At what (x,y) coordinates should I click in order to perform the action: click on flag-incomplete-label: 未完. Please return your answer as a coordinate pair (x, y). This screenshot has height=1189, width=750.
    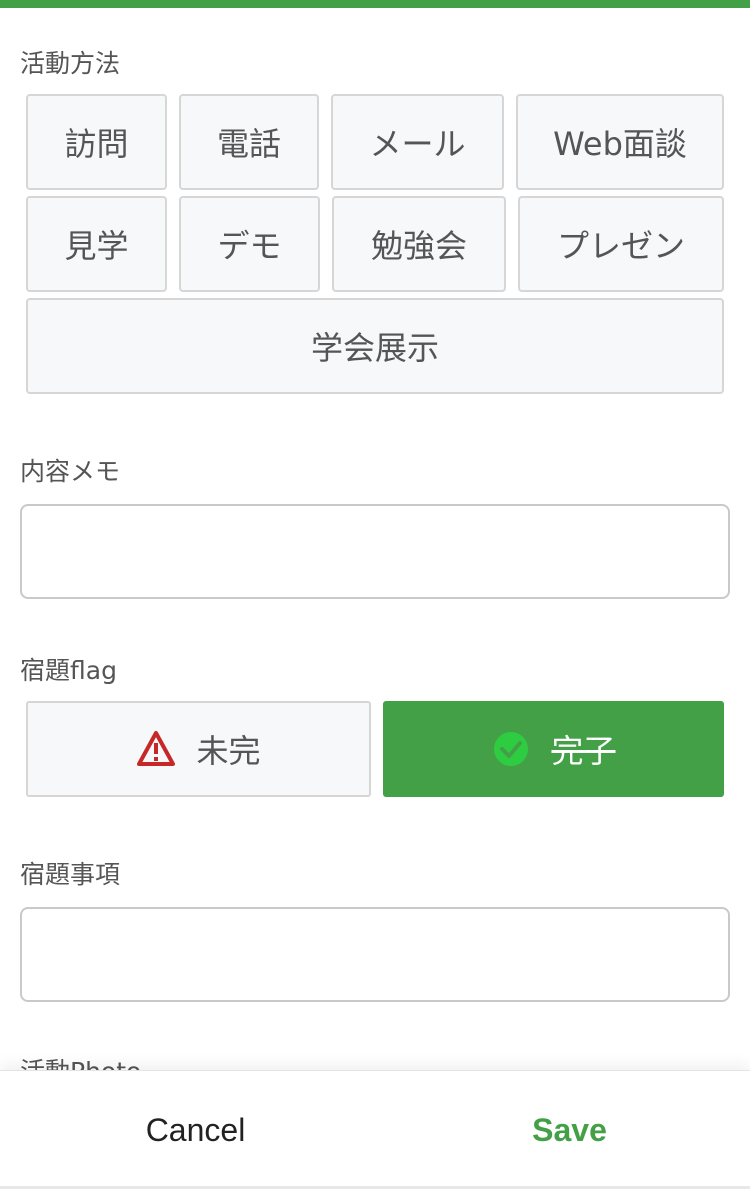
    Looking at the image, I should click on (228, 751).